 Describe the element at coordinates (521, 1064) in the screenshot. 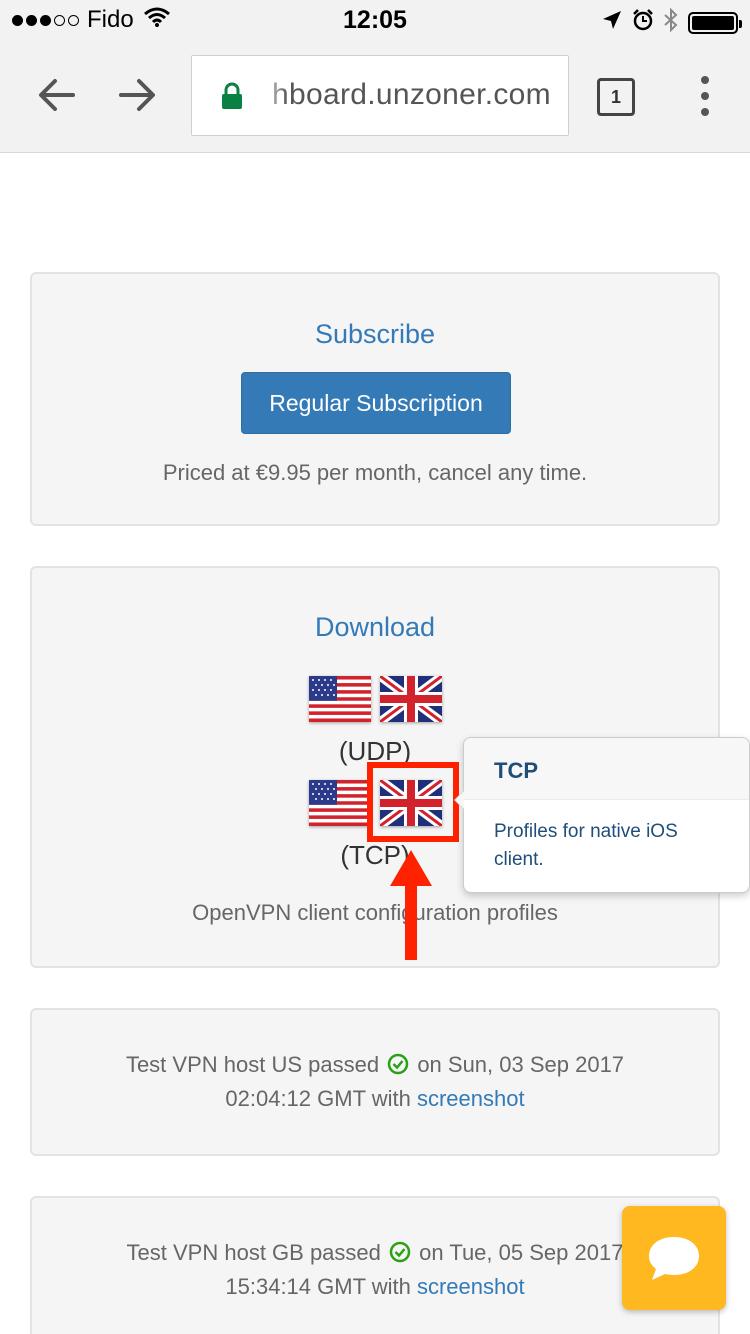

I see `test-suffix: on Sun, 03 Sep 2017` at that location.